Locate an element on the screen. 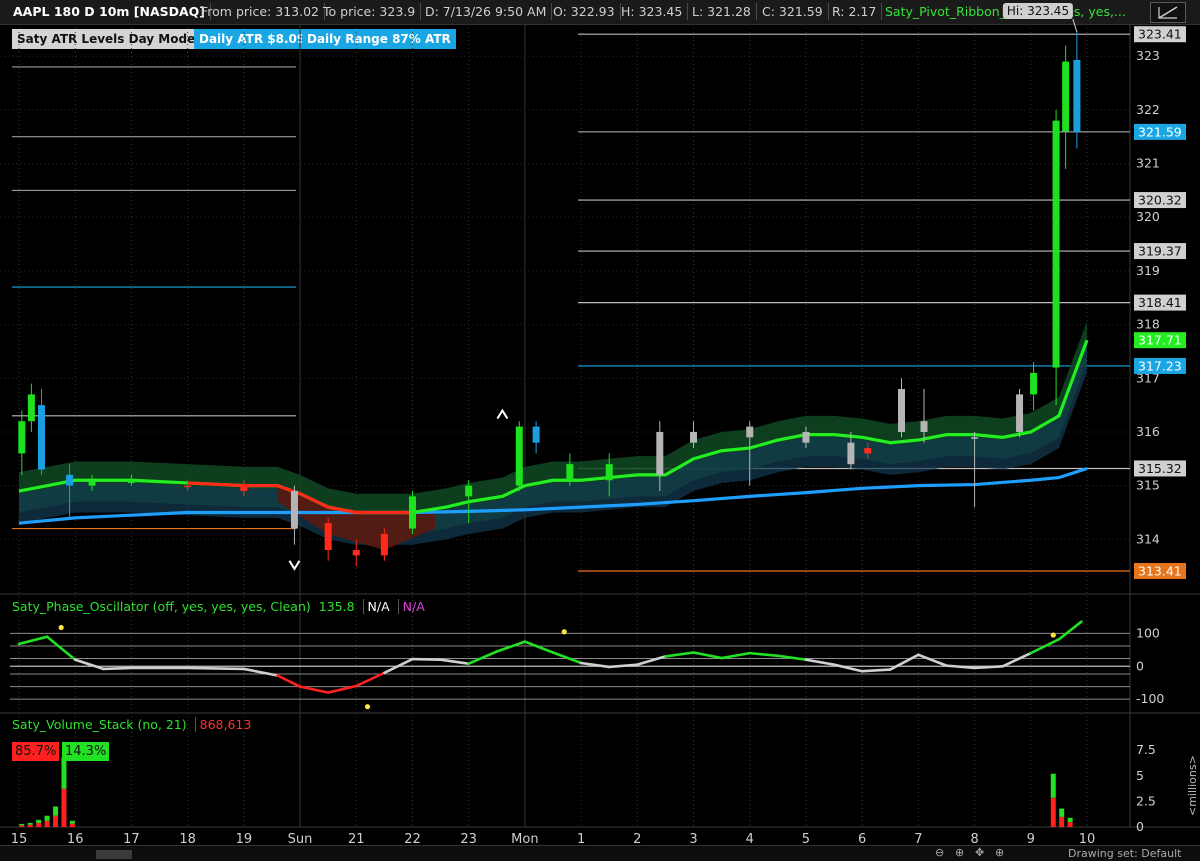 The image size is (1200, 861). volume-unit-text: <millions> is located at coordinates (1192, 785).